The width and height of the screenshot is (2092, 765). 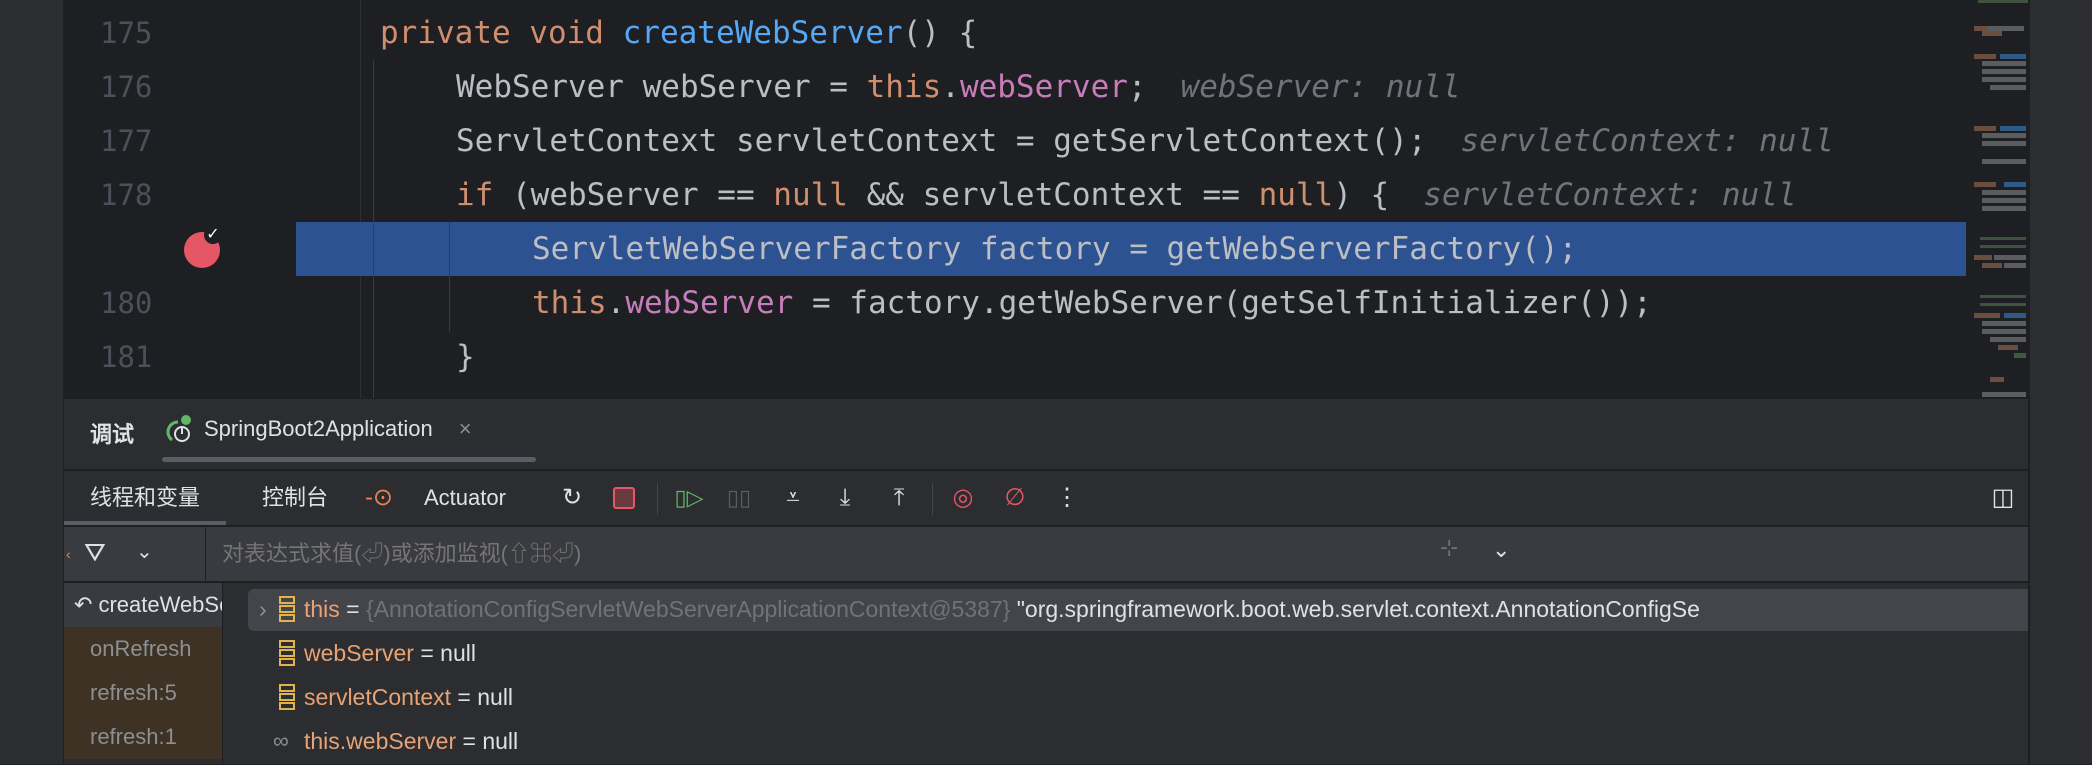 I want to click on evaluate-bar: ‹ ⛛ ⌄ ⊹ ⌄, so click(x=1046, y=554).